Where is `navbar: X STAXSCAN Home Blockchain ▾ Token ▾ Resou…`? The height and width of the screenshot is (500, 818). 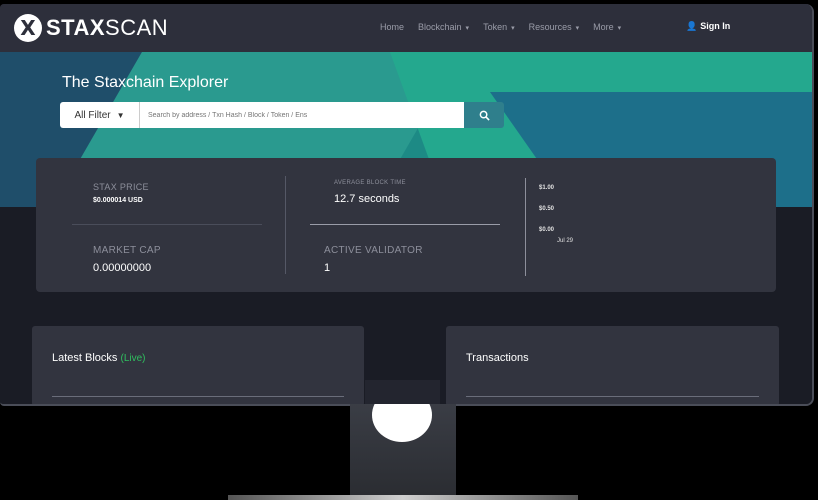
navbar: X STAXSCAN Home Blockchain ▾ Token ▾ Resou… is located at coordinates (406, 28).